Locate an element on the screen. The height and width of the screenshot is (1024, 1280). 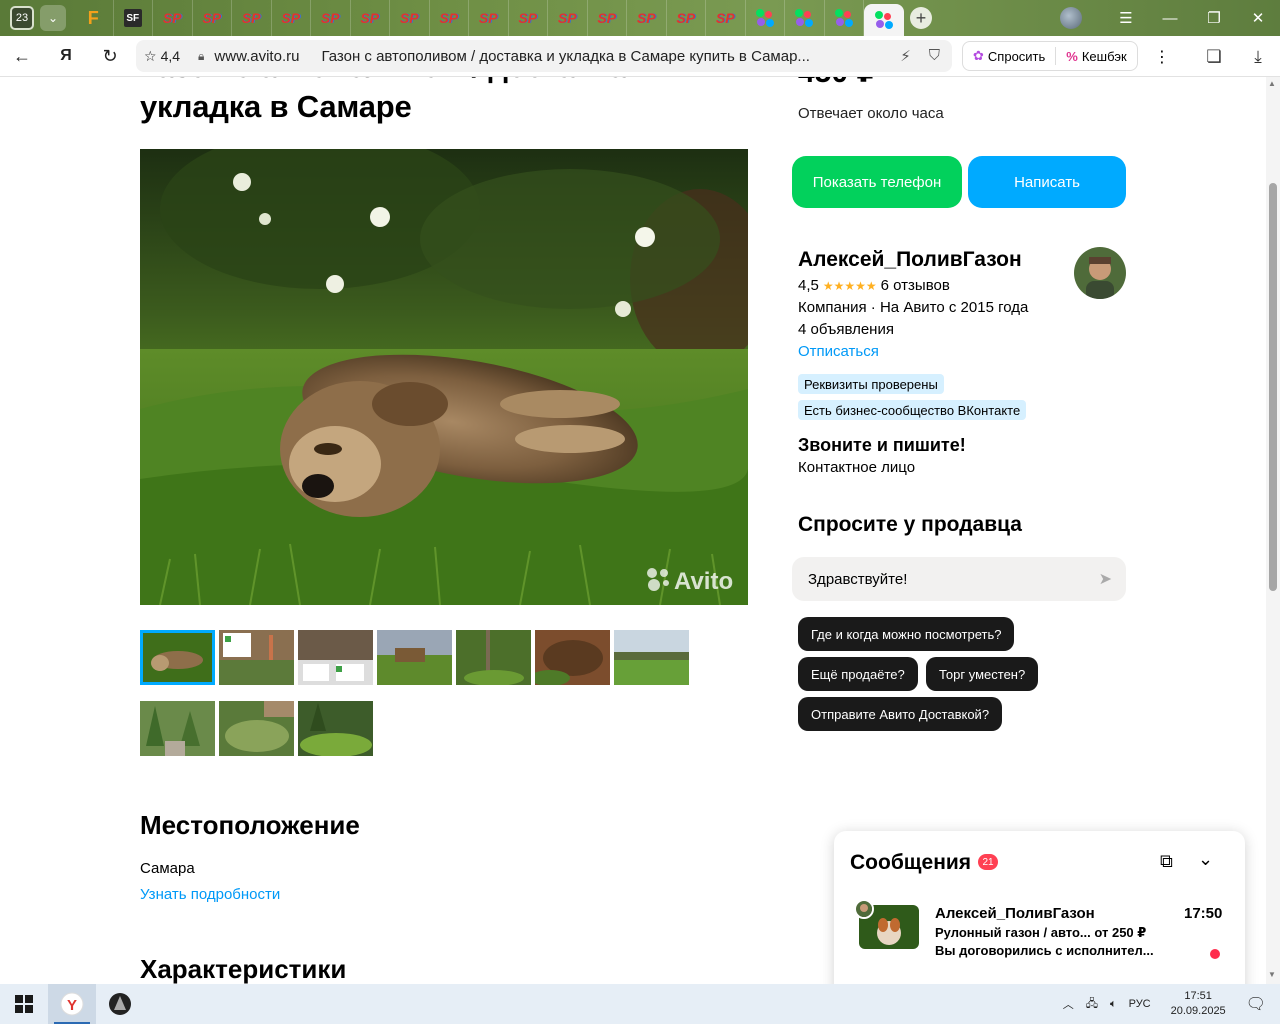
tracking-off-icon: ⚡︎ is located at coordinates (905, 56).